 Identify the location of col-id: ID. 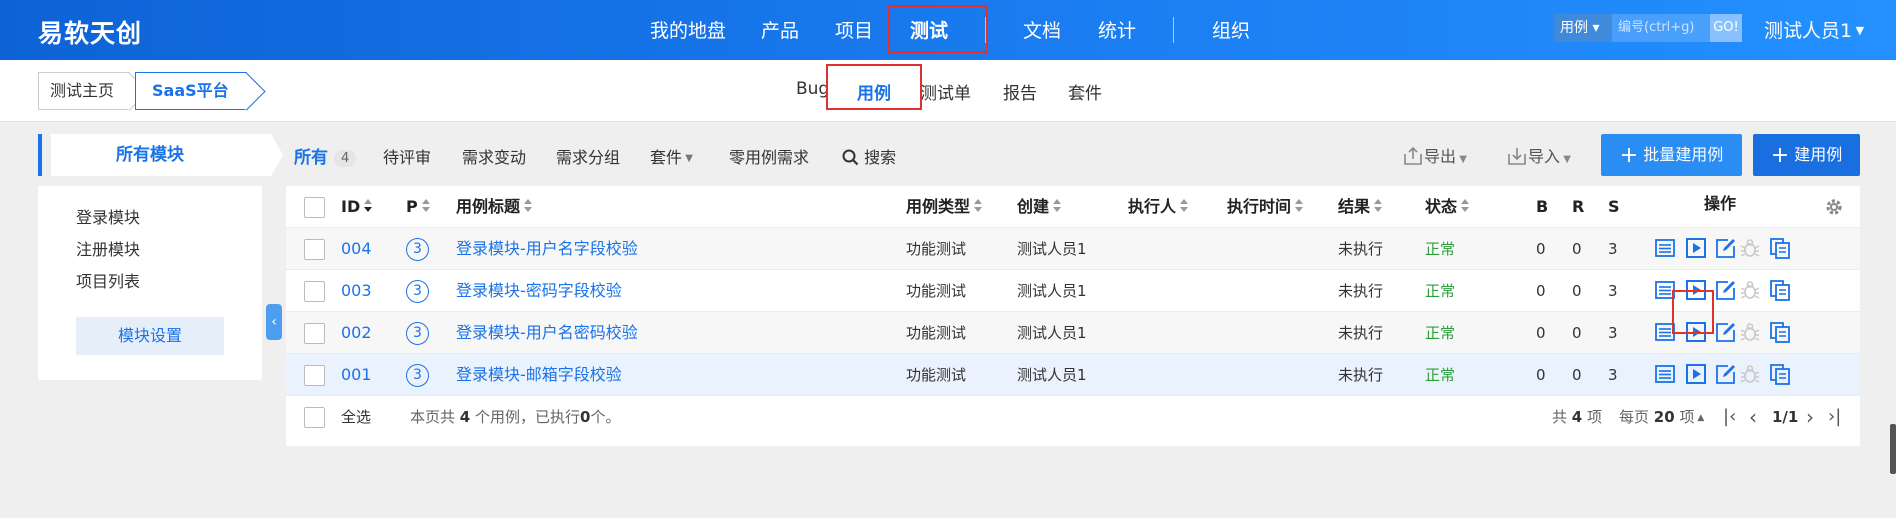
(357, 207).